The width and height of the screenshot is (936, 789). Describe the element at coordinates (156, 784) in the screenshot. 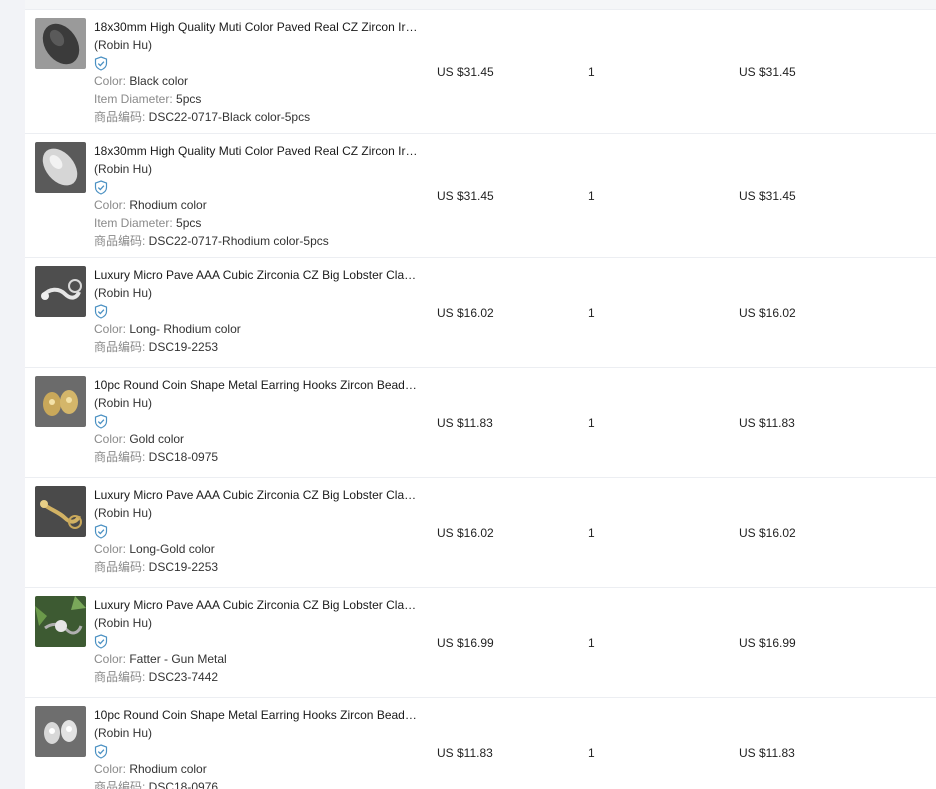

I see `product-sku: 商品编码: DSC18-0976` at that location.